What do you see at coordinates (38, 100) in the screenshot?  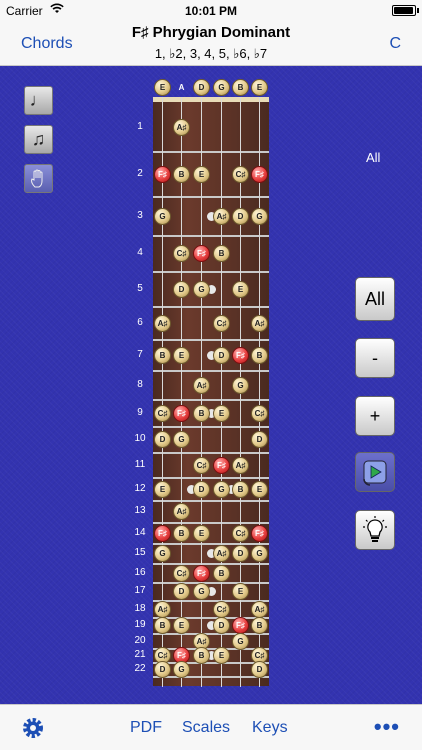 I see `note-mode-button: ♩` at bounding box center [38, 100].